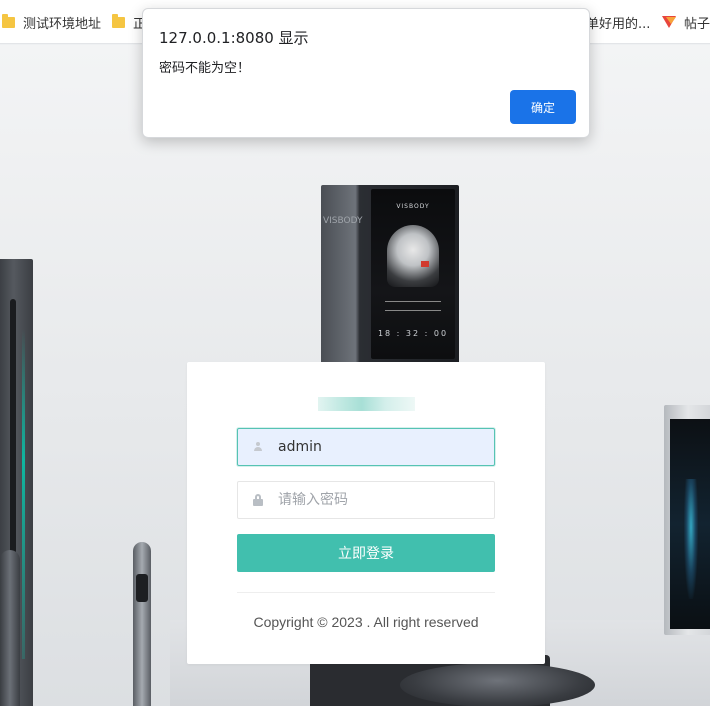 The image size is (710, 706). What do you see at coordinates (366, 73) in the screenshot?
I see `alert-dialog: 127.0.0.1:8080 显示 密码不能为空！ 确定` at bounding box center [366, 73].